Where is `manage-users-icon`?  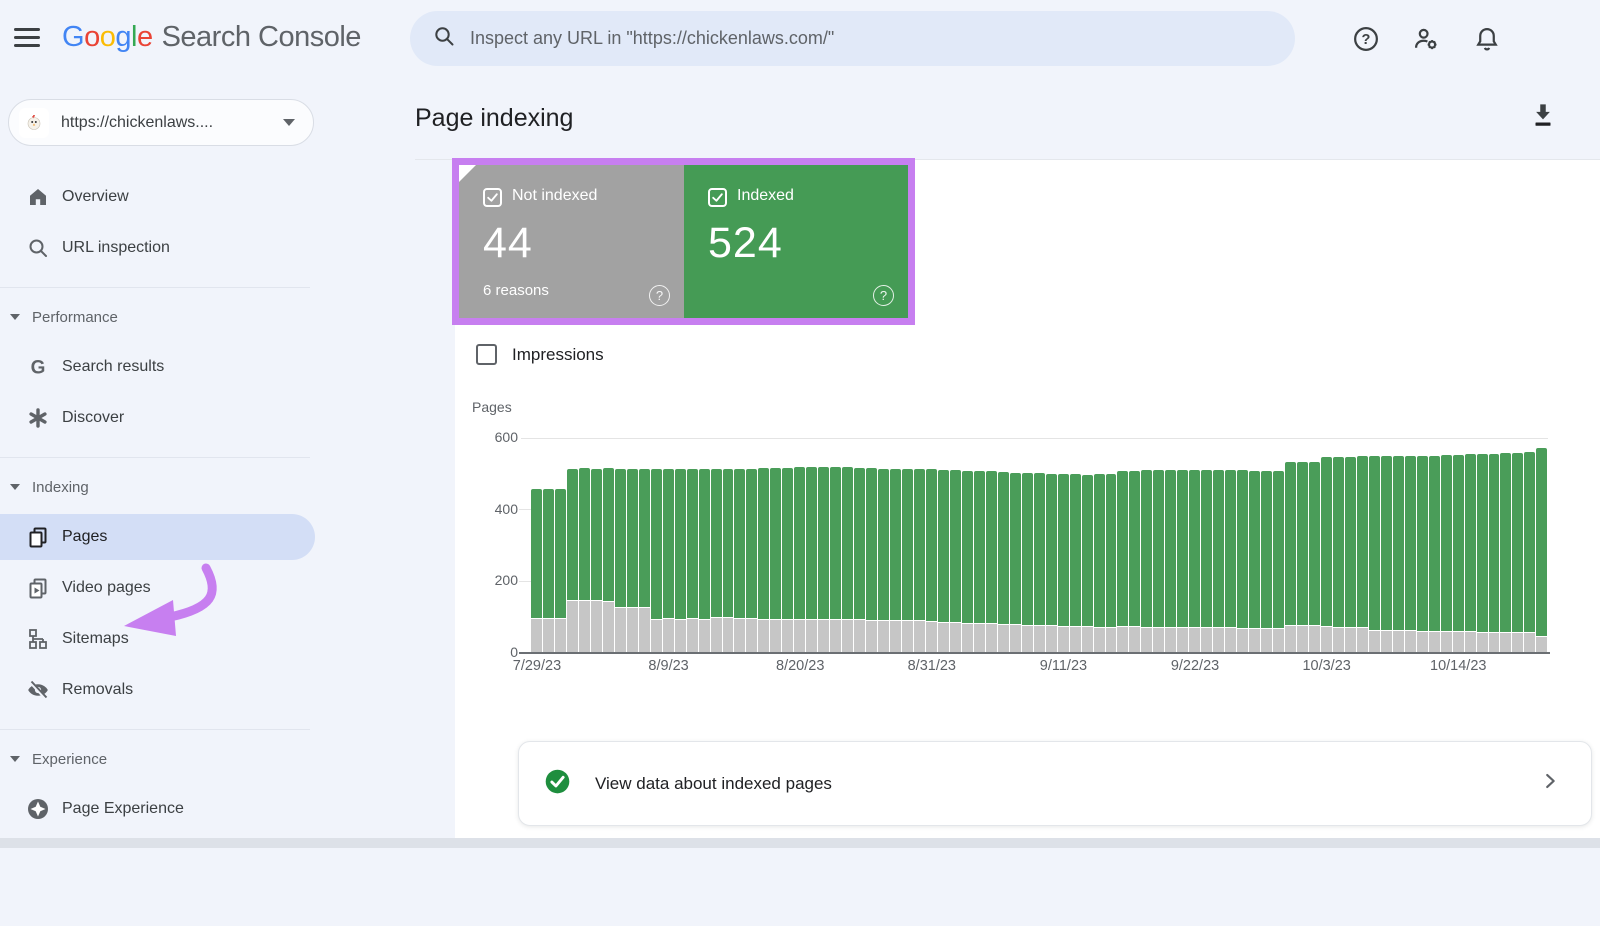
manage-users-icon is located at coordinates (1426, 39).